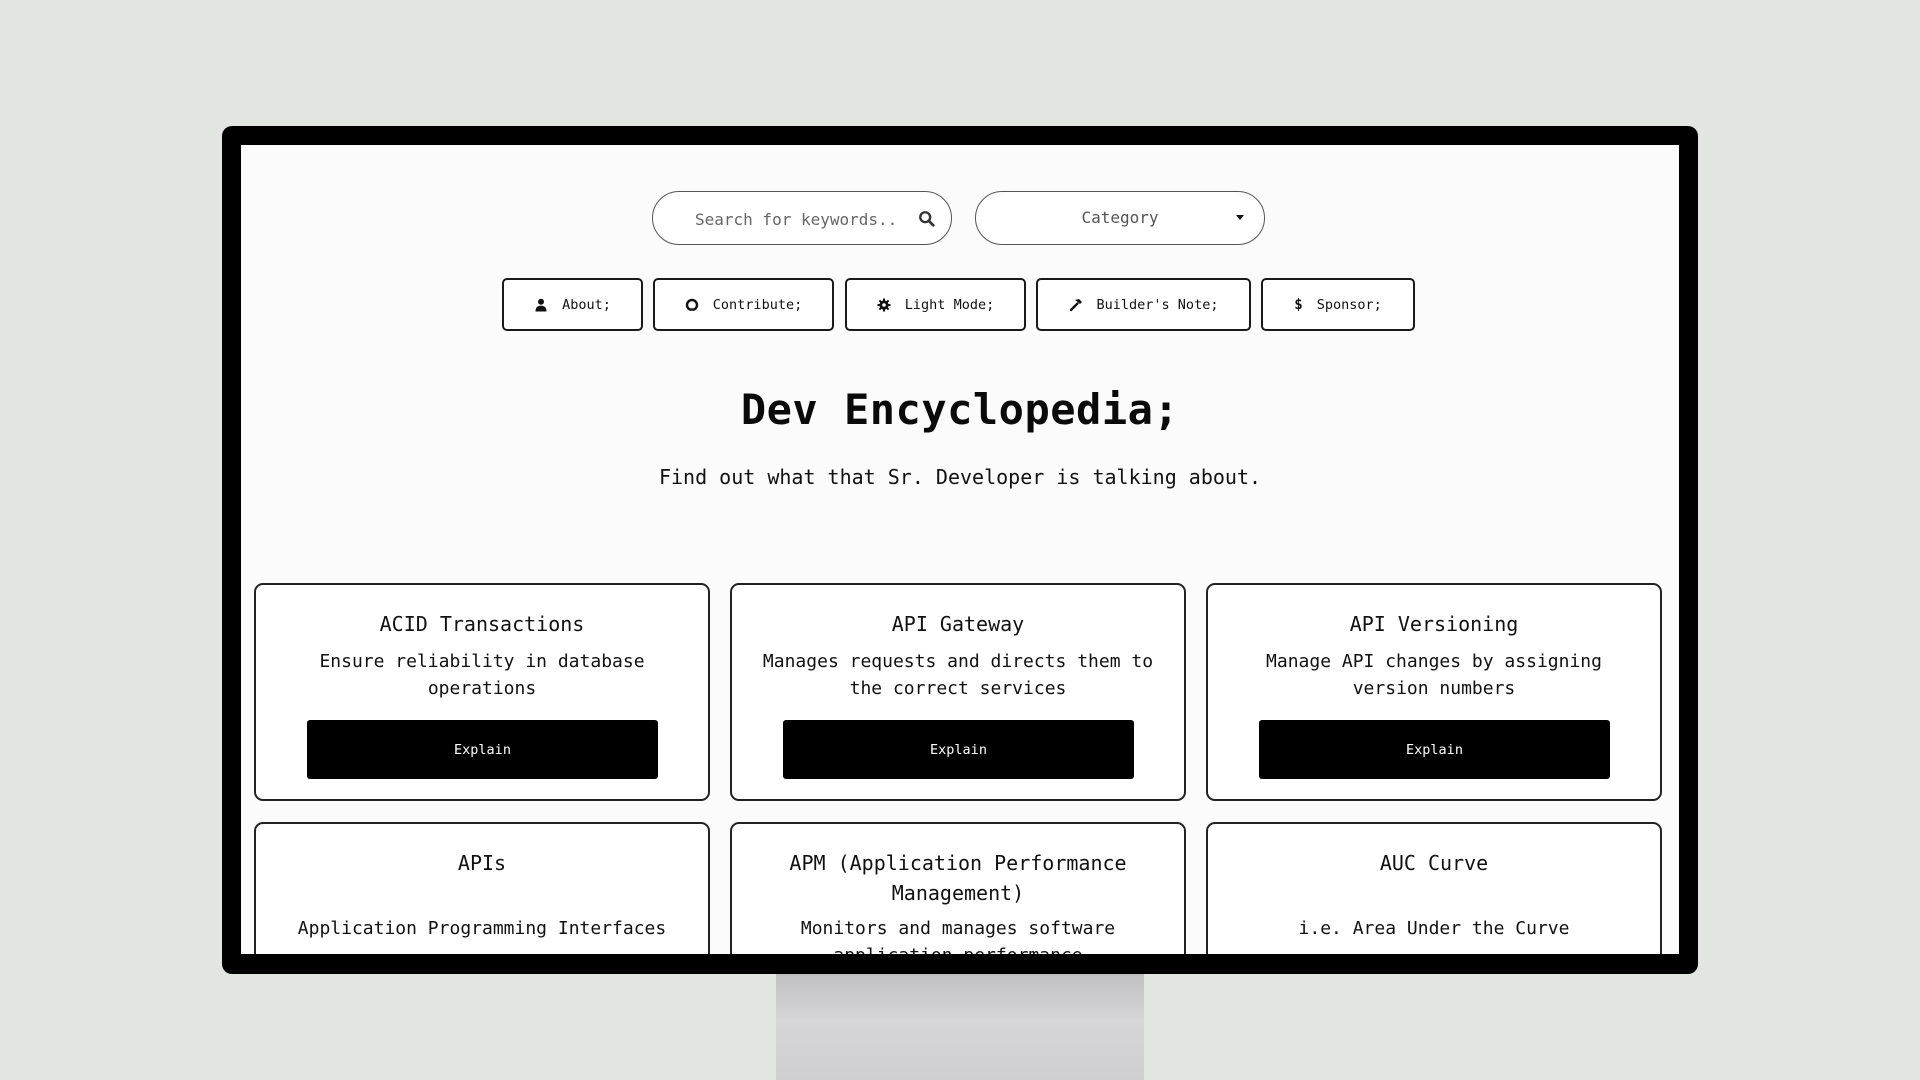 This screenshot has width=1920, height=1080. Describe the element at coordinates (482, 888) in the screenshot. I see `term-card: APIs Application Programming Interfaces` at that location.